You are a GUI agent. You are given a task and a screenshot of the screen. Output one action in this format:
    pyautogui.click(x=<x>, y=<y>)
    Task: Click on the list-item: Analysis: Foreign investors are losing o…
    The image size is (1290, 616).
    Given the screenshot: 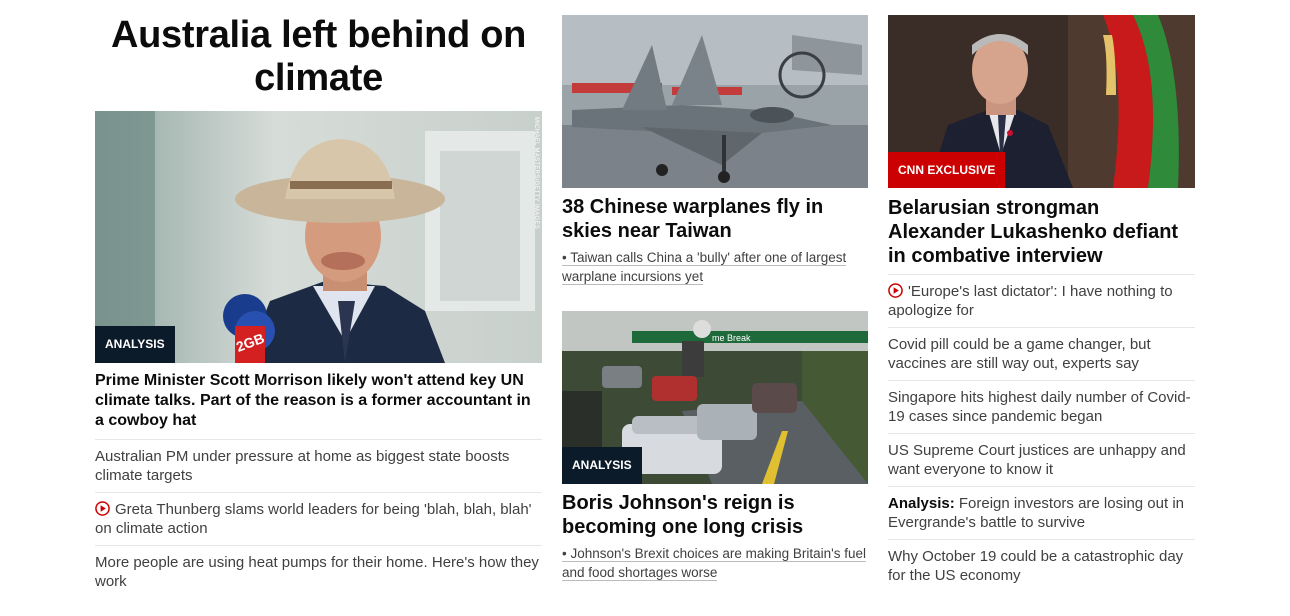 What is the action you would take?
    pyautogui.click(x=1041, y=512)
    